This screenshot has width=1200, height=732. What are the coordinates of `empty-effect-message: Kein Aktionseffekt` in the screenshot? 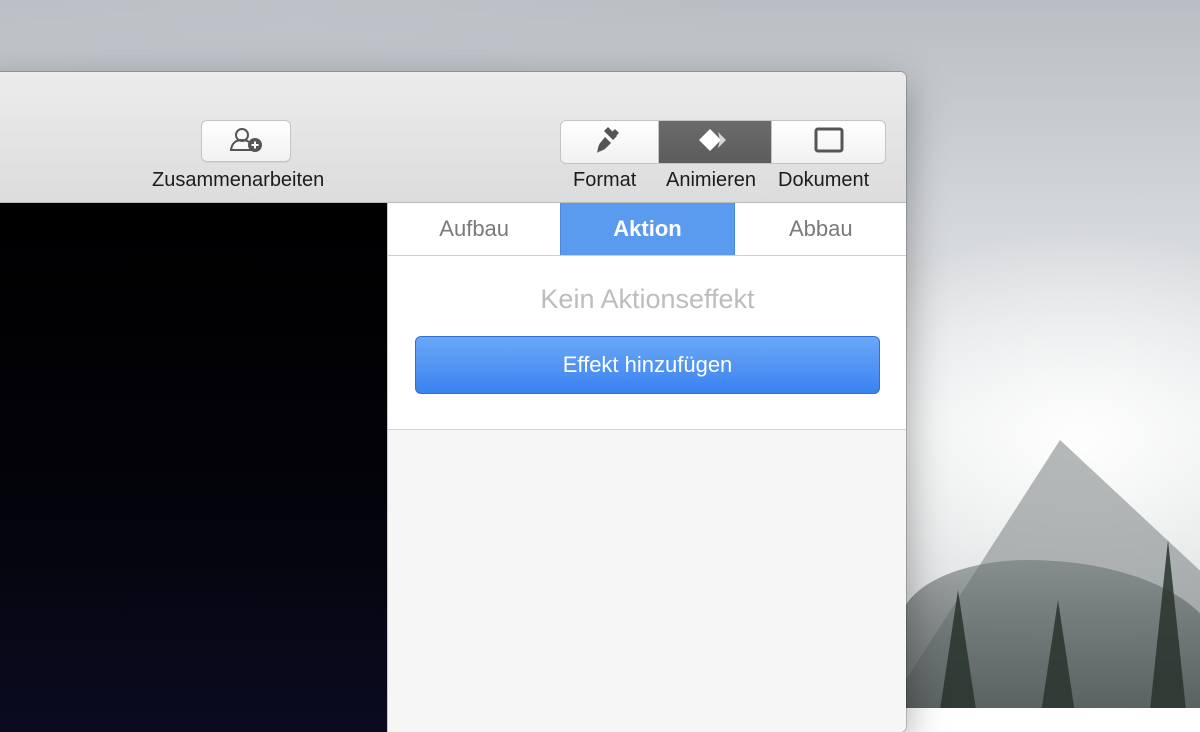 It's located at (647, 299).